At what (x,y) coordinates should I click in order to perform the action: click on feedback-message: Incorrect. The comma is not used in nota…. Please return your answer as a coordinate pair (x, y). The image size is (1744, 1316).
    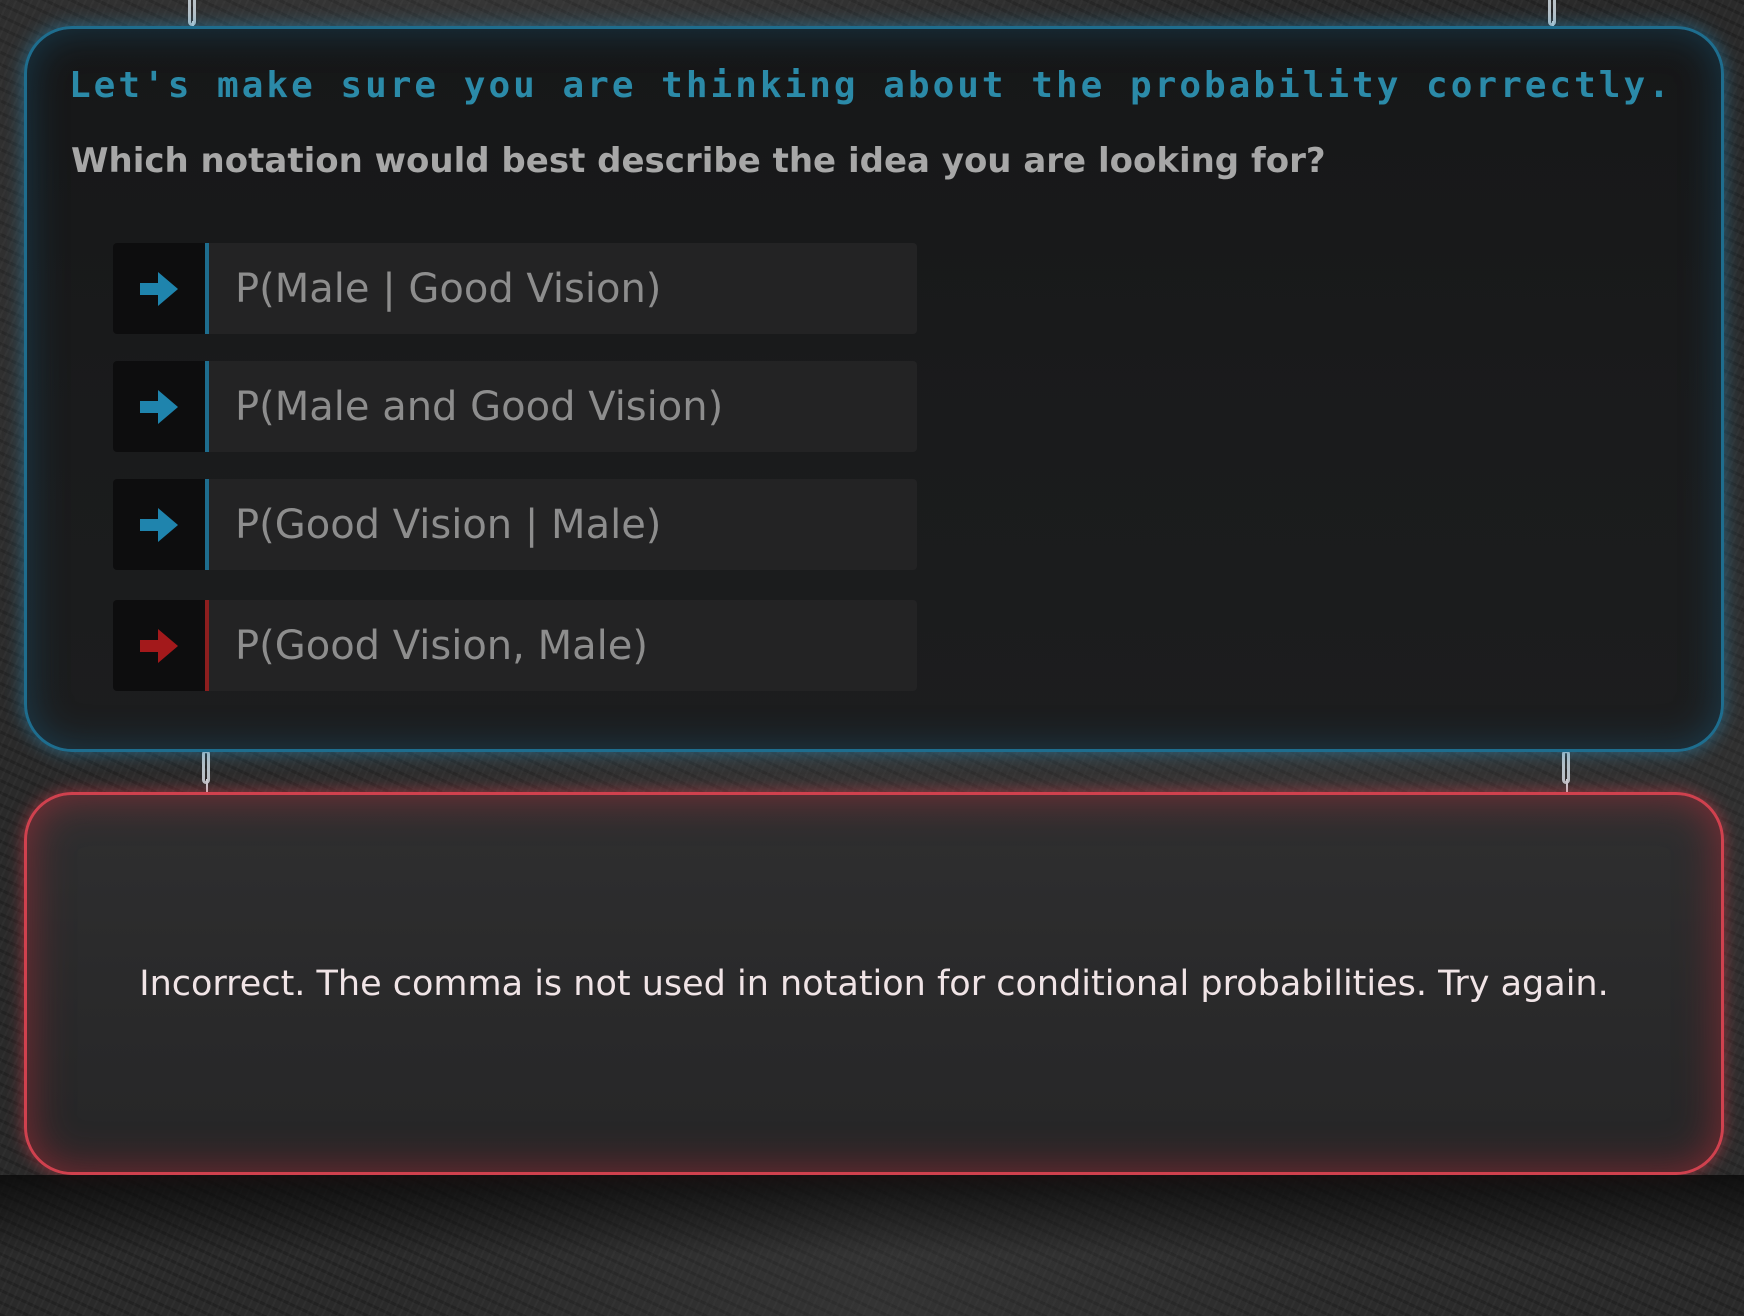
    Looking at the image, I should click on (874, 983).